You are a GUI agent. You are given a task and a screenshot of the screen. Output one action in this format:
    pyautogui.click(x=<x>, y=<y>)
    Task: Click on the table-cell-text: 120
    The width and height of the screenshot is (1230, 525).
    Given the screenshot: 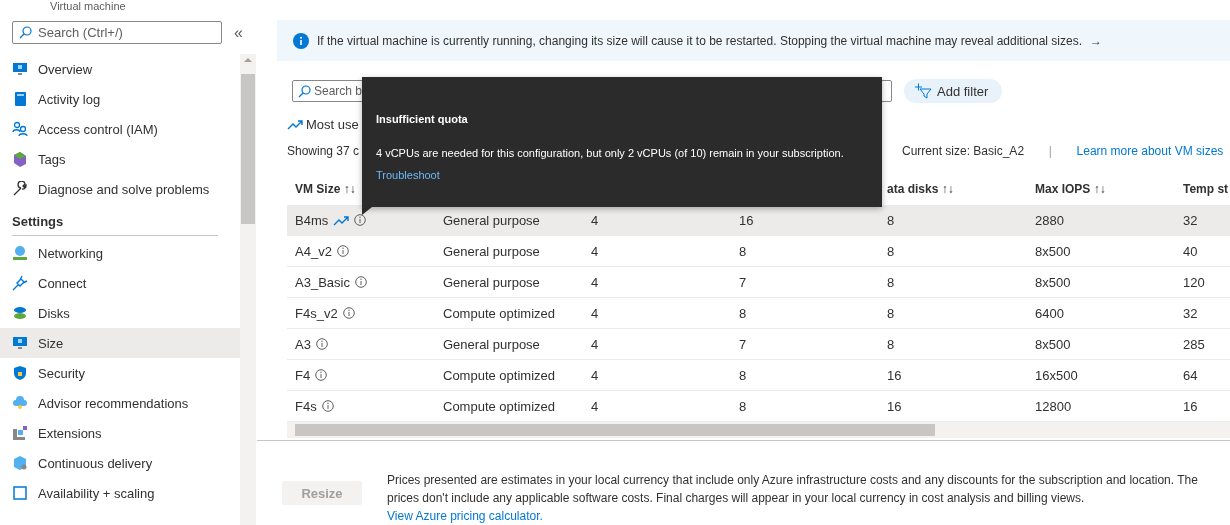 What is the action you would take?
    pyautogui.click(x=1194, y=282)
    